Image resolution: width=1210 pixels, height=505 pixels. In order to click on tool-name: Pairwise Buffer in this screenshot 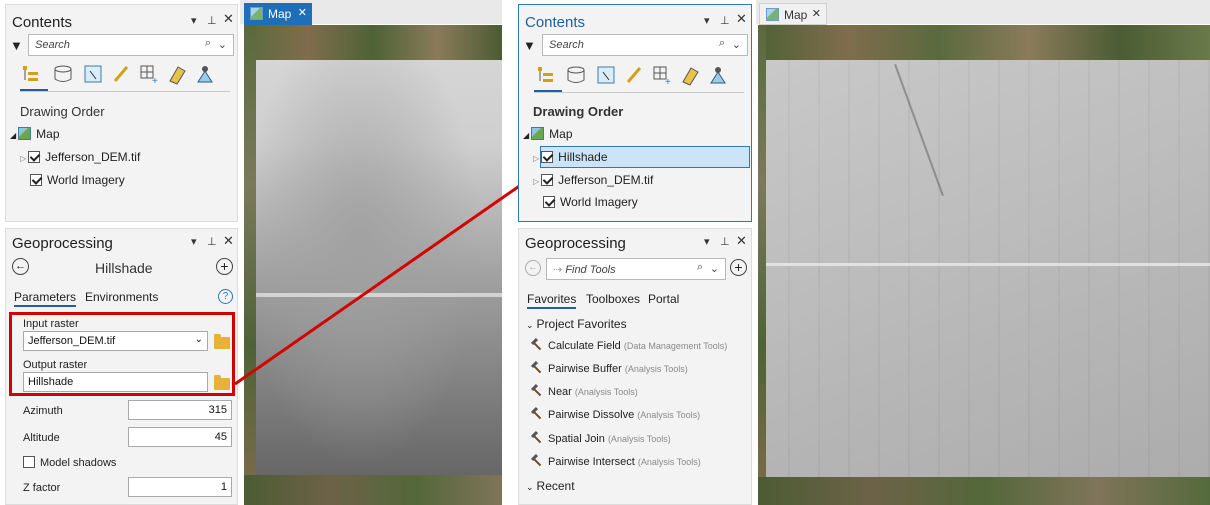, I will do `click(585, 369)`.